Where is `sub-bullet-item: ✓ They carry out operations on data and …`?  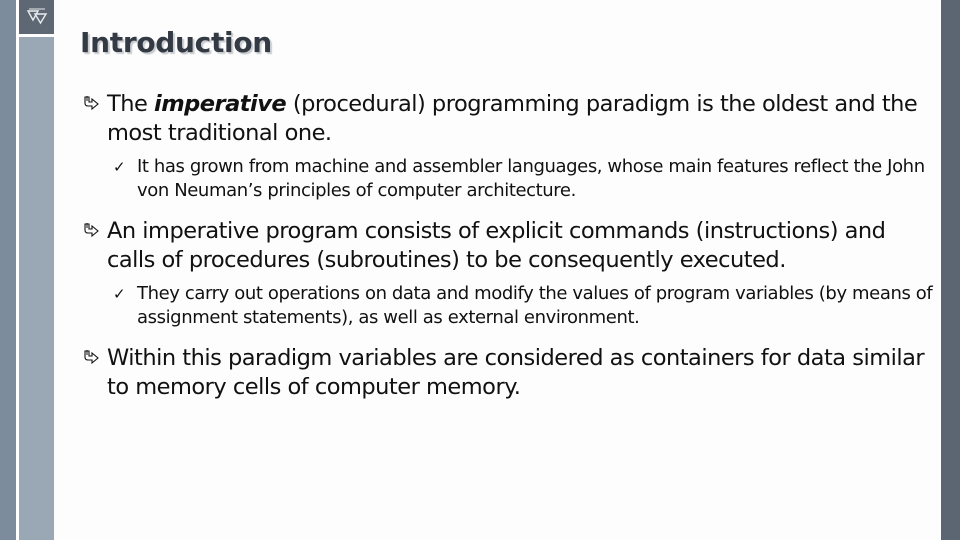 sub-bullet-item: ✓ They carry out operations on data and … is located at coordinates (507, 306).